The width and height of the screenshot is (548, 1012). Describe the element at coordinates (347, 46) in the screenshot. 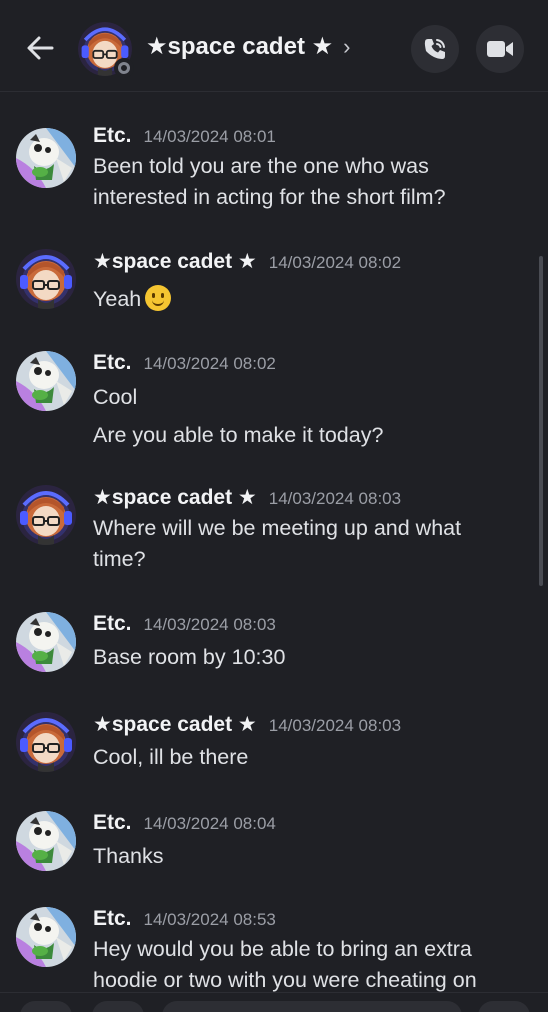

I see `chevron-right-icon: ›` at that location.